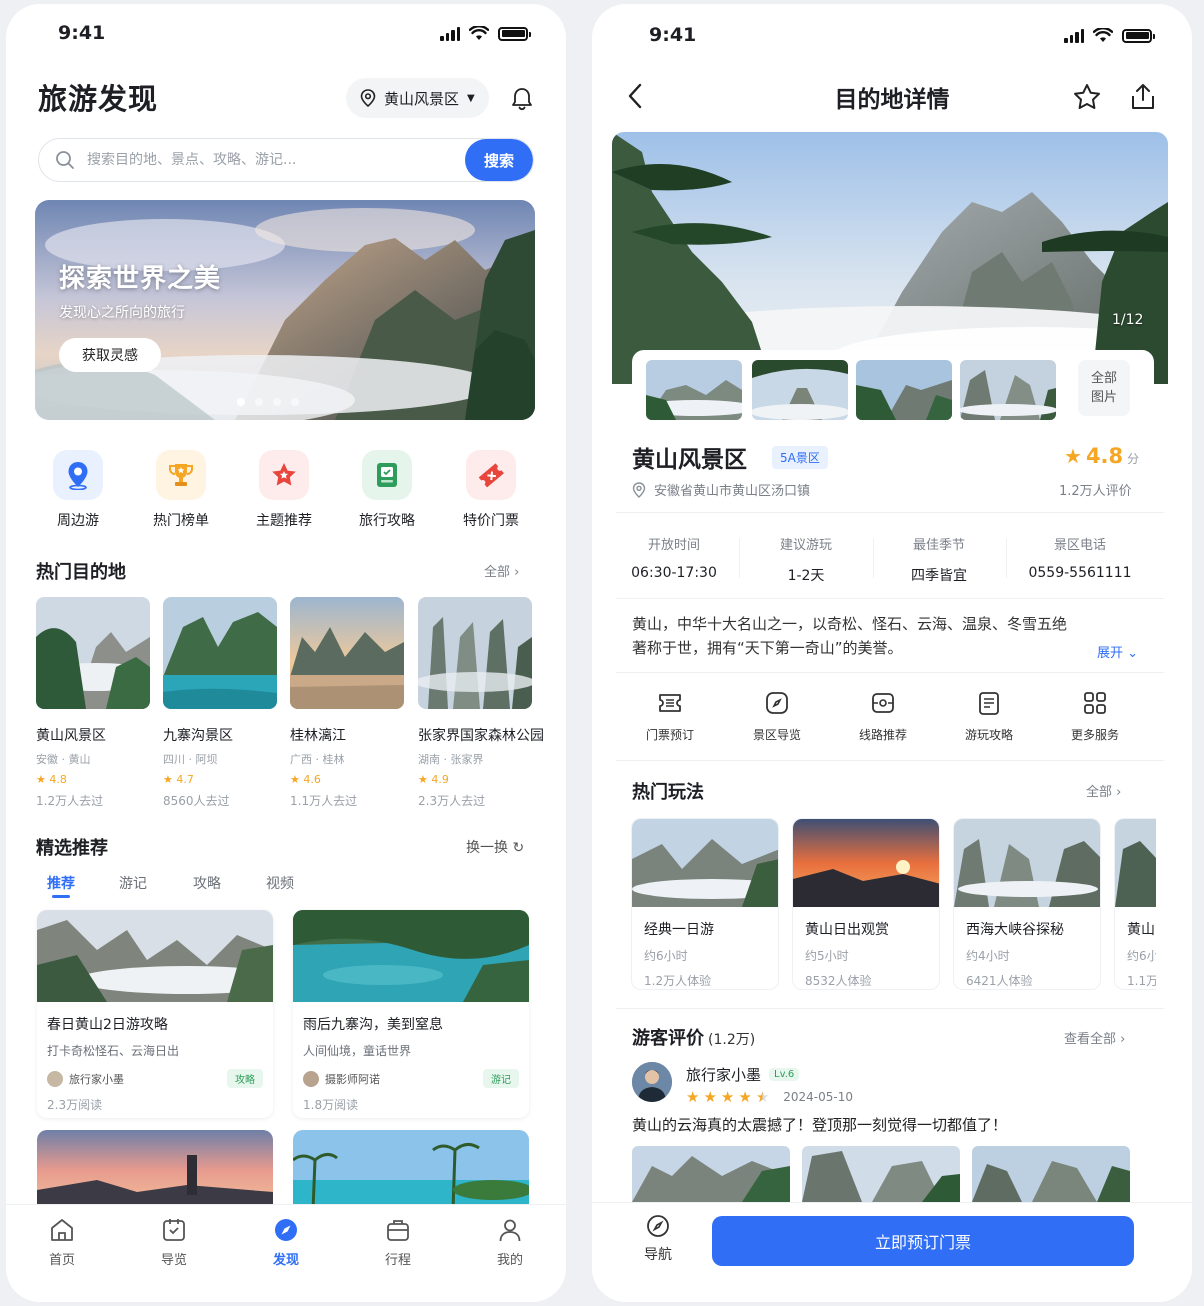 The height and width of the screenshot is (1306, 1204). I want to click on service-more: 更多服务, so click(1095, 716).